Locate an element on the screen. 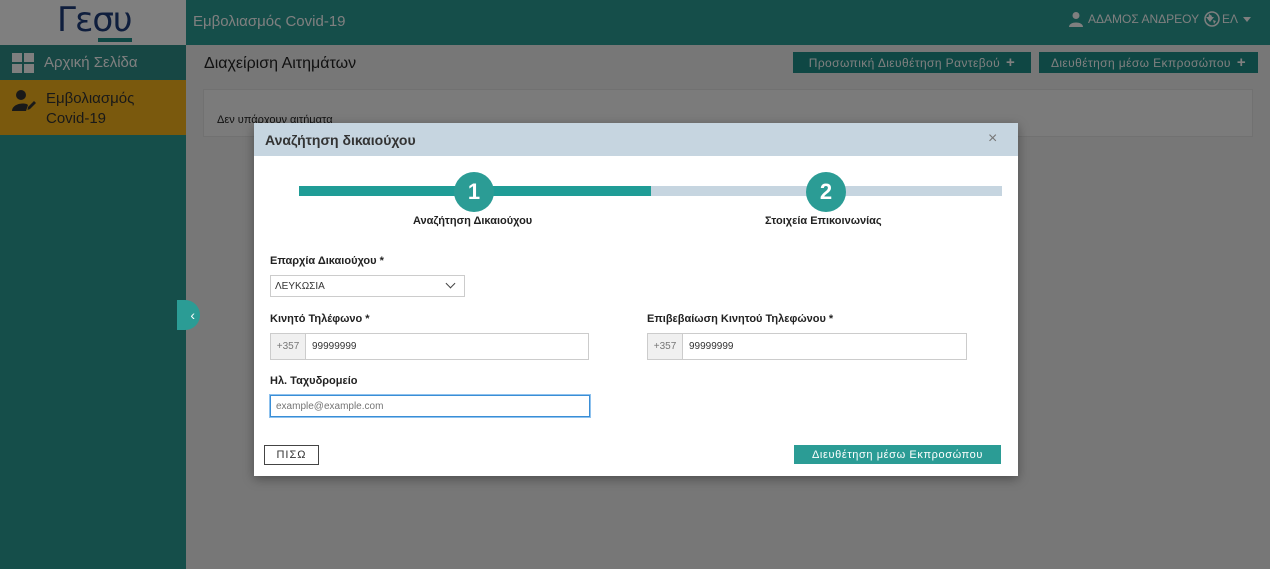 The height and width of the screenshot is (569, 1270). modal-title: Αναζήτηση δικαιούχου is located at coordinates (340, 140).